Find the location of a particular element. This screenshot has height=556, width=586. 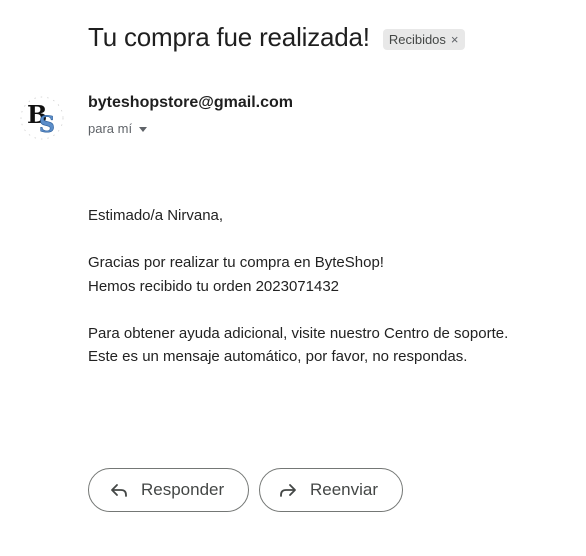

label-chip-text: Recibidos is located at coordinates (417, 39).